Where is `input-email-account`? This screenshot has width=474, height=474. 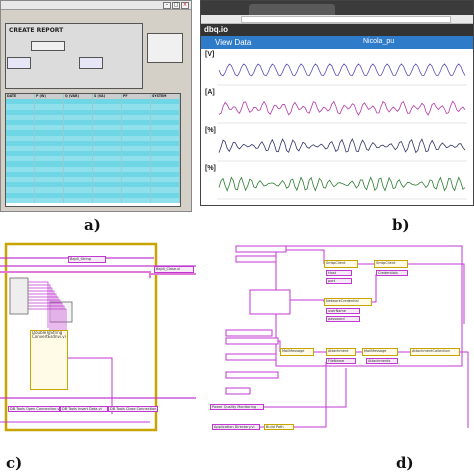
input-email-account is located at coordinates (270, 302).